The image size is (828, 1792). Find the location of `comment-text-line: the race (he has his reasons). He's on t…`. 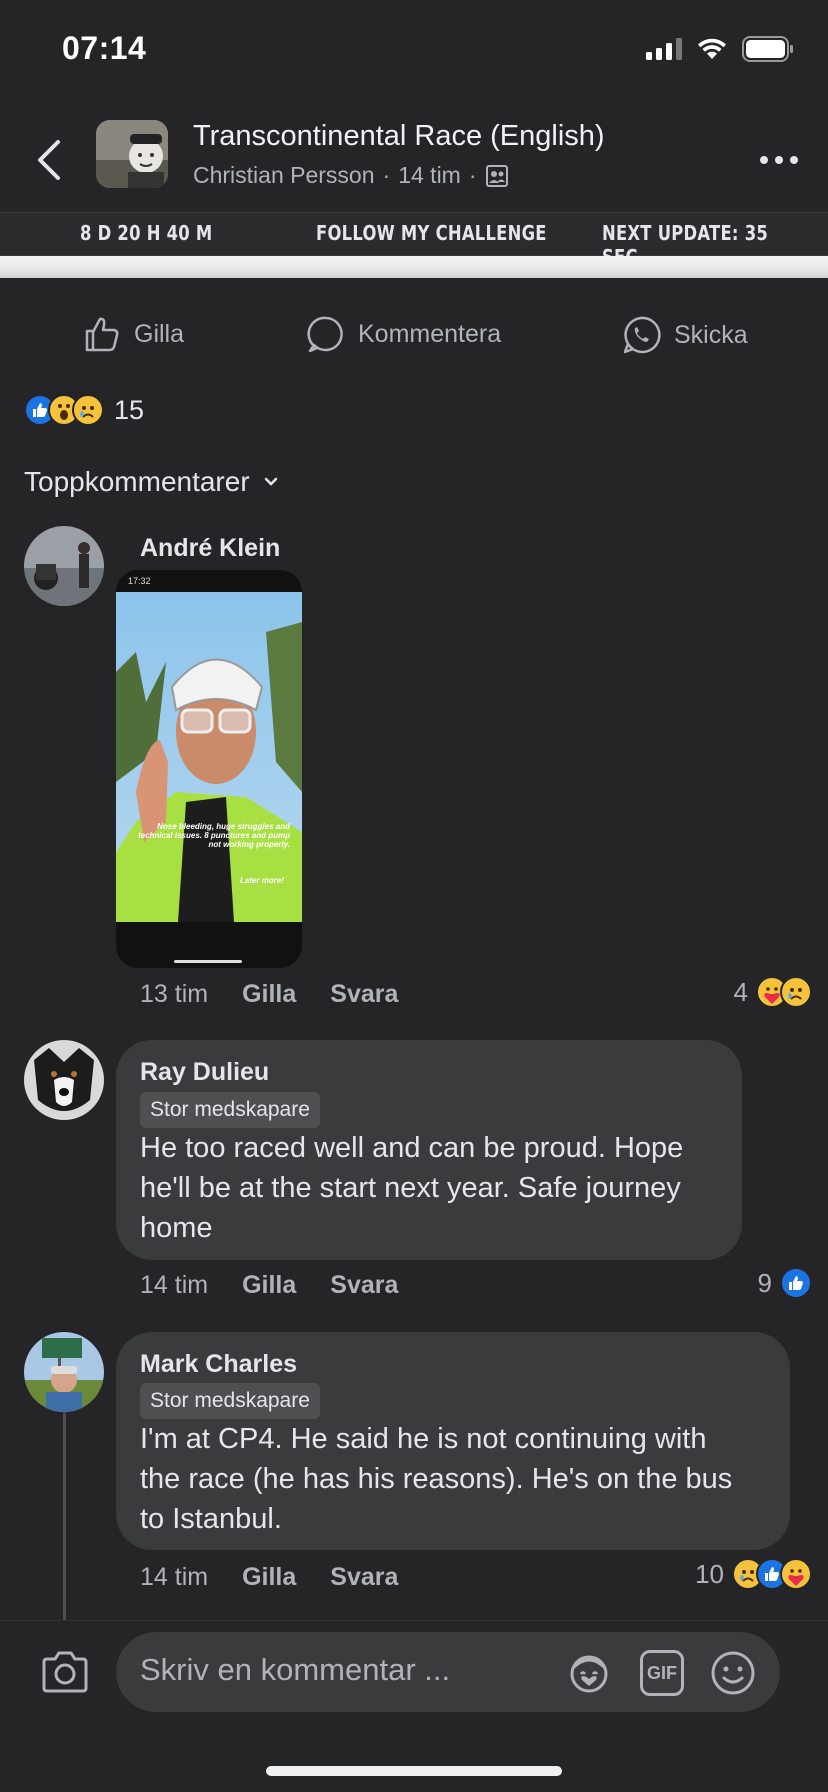

comment-text-line: the race (he has his reasons). He's on t… is located at coordinates (436, 1479).